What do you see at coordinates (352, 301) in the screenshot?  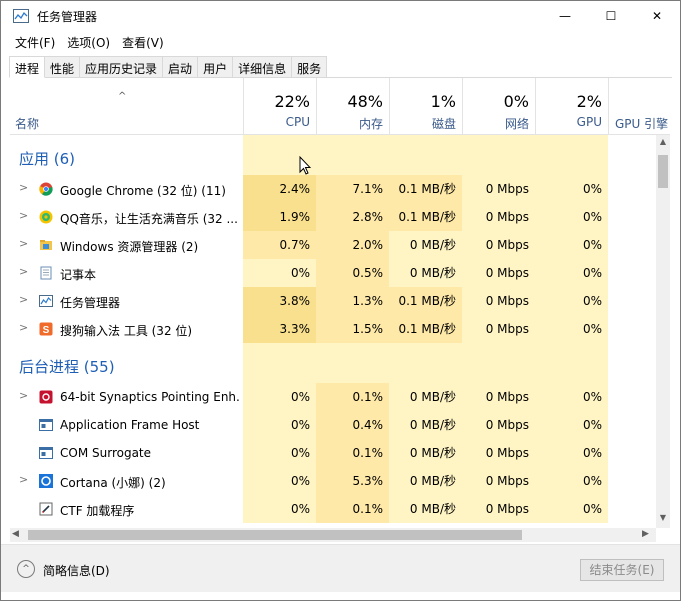 I see `cell-mem: 1.3%` at bounding box center [352, 301].